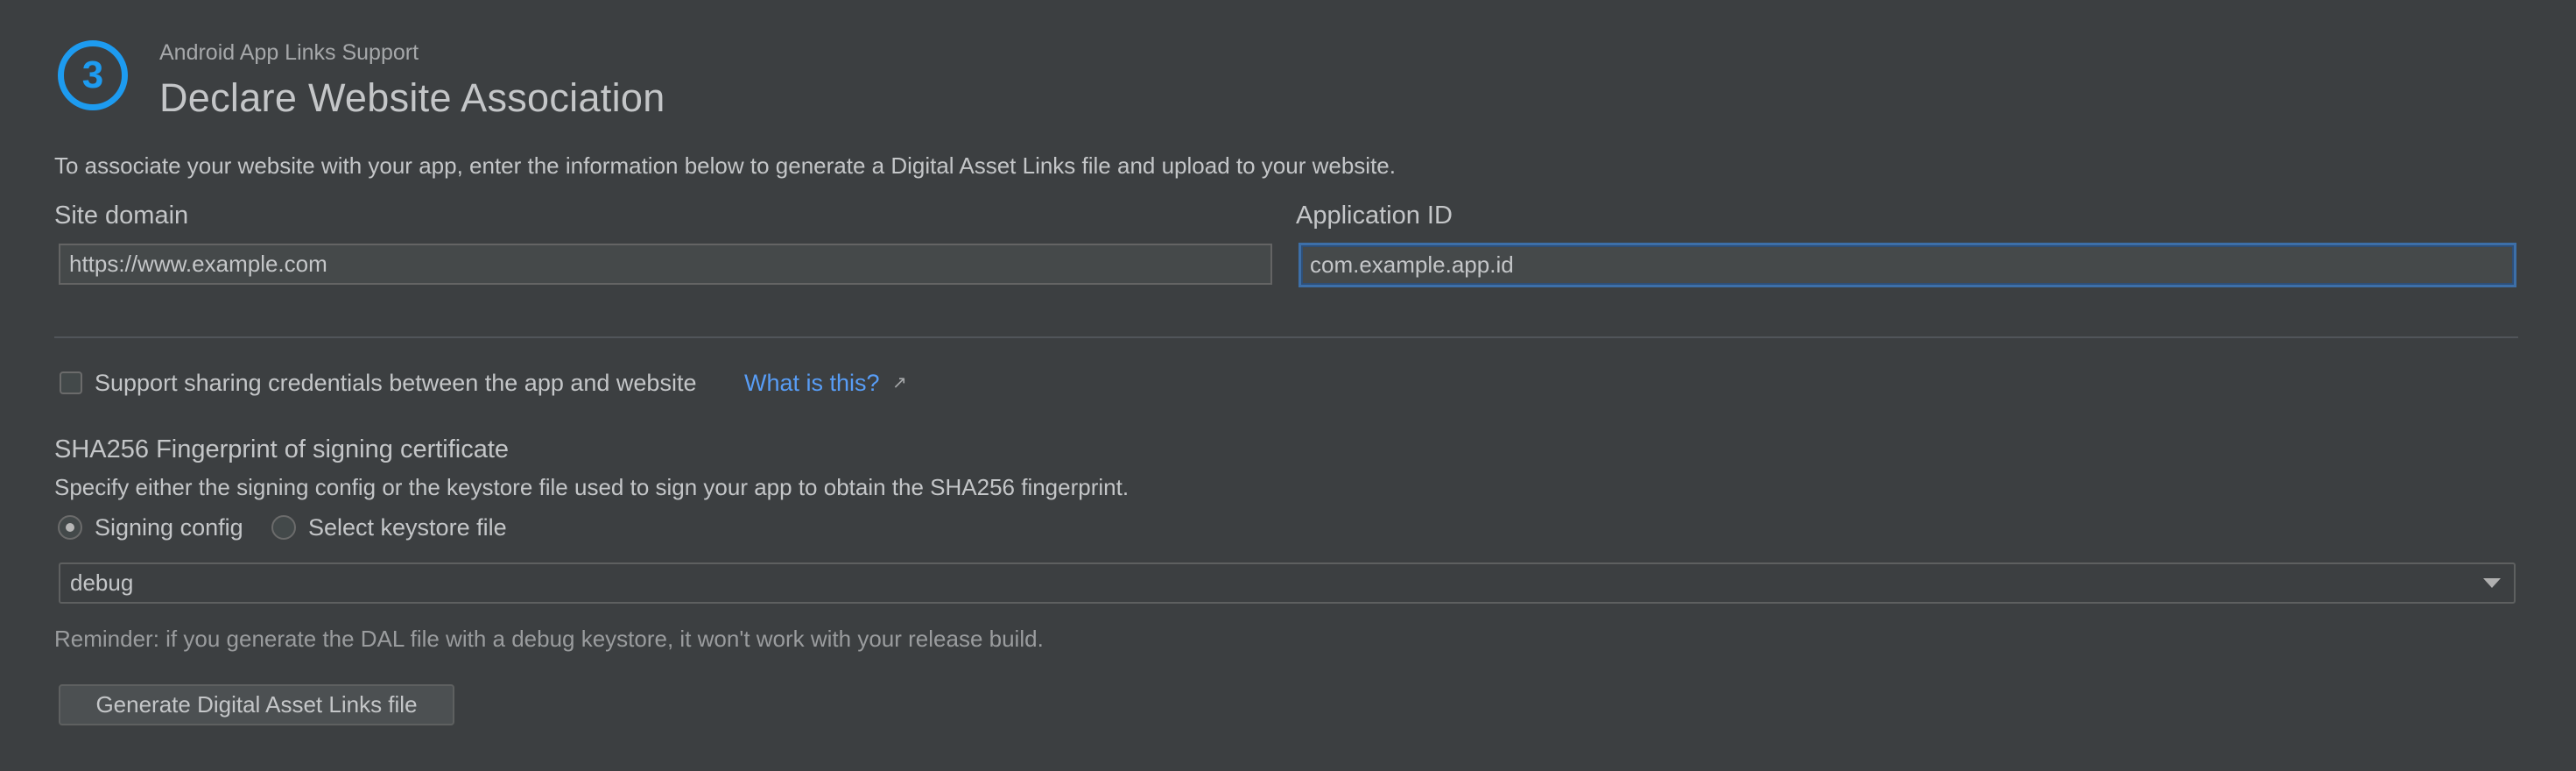  I want to click on share-credentials-checkbox, so click(71, 382).